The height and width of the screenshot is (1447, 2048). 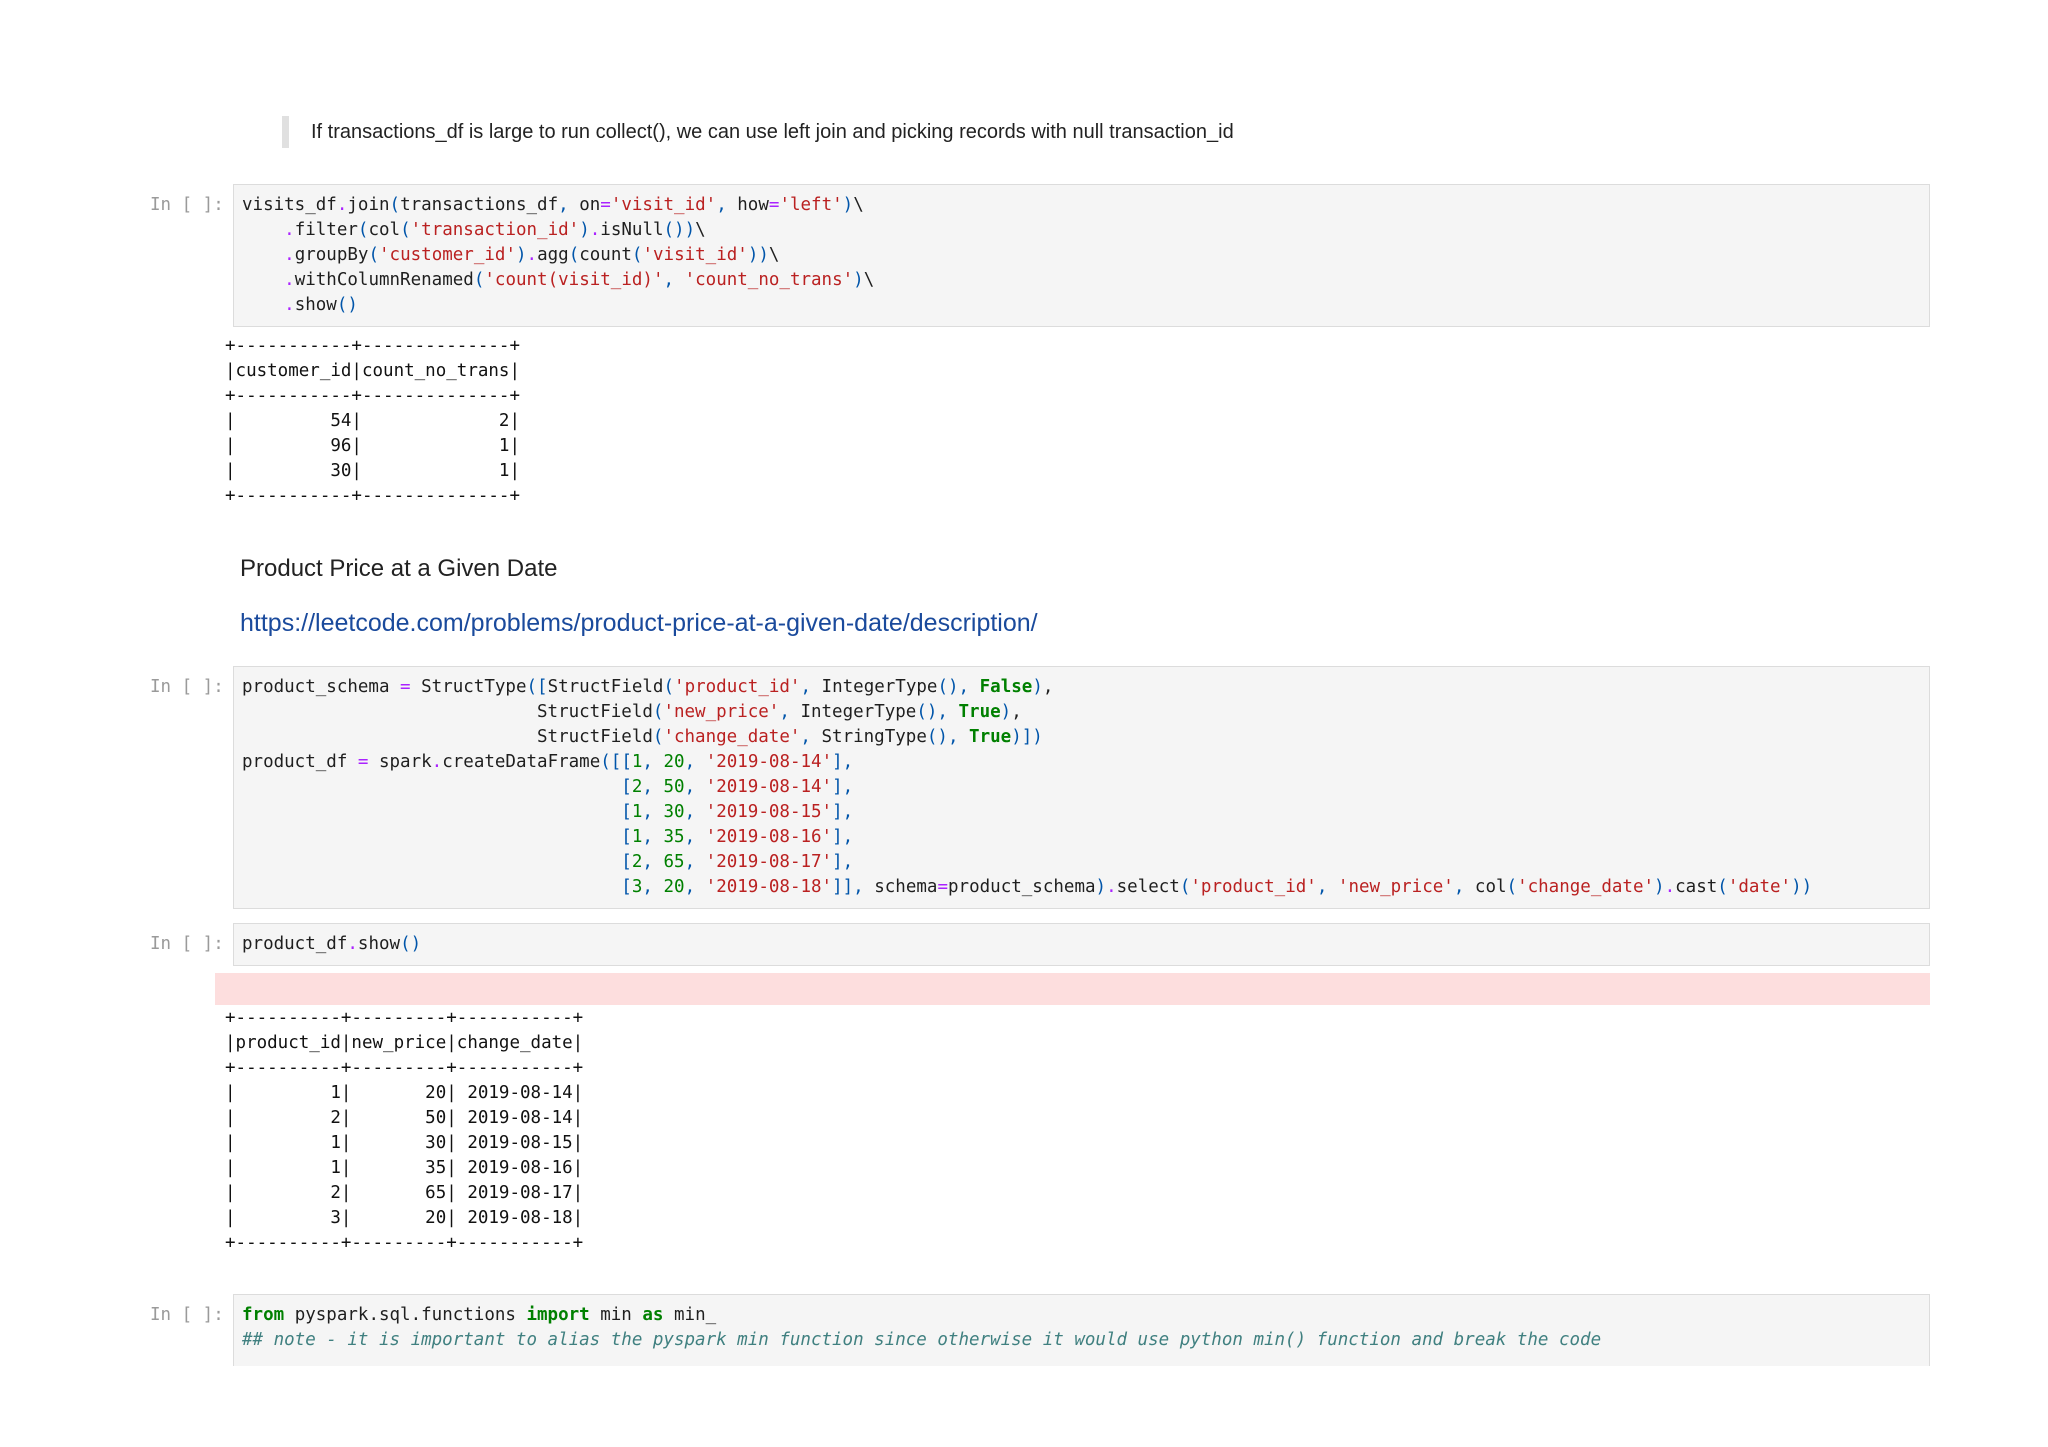 I want to click on output-row: | 3| 20| 2019-08-18|, so click(x=404, y=1218).